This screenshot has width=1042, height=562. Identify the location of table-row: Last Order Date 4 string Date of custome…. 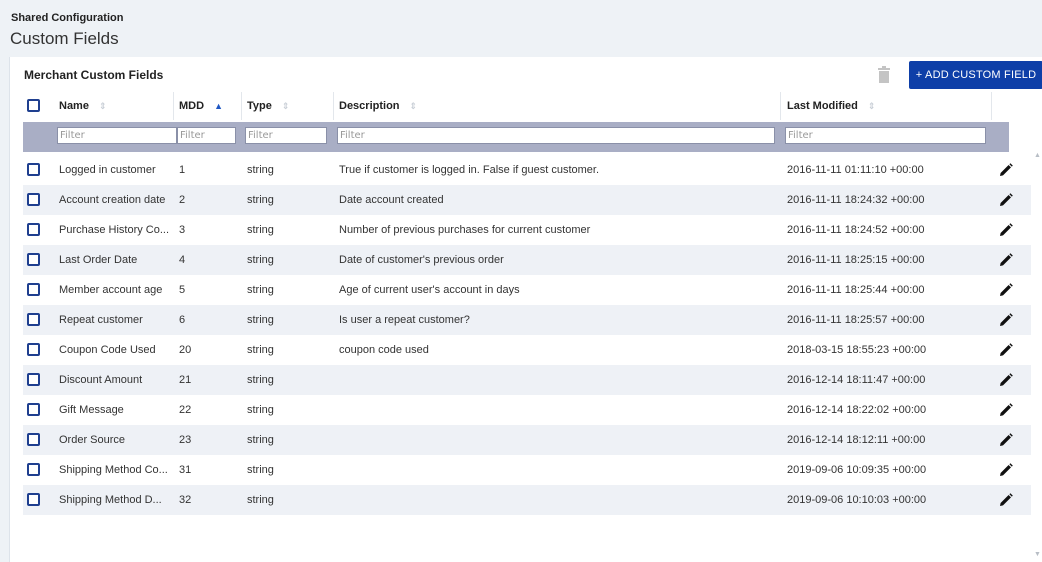
(527, 260).